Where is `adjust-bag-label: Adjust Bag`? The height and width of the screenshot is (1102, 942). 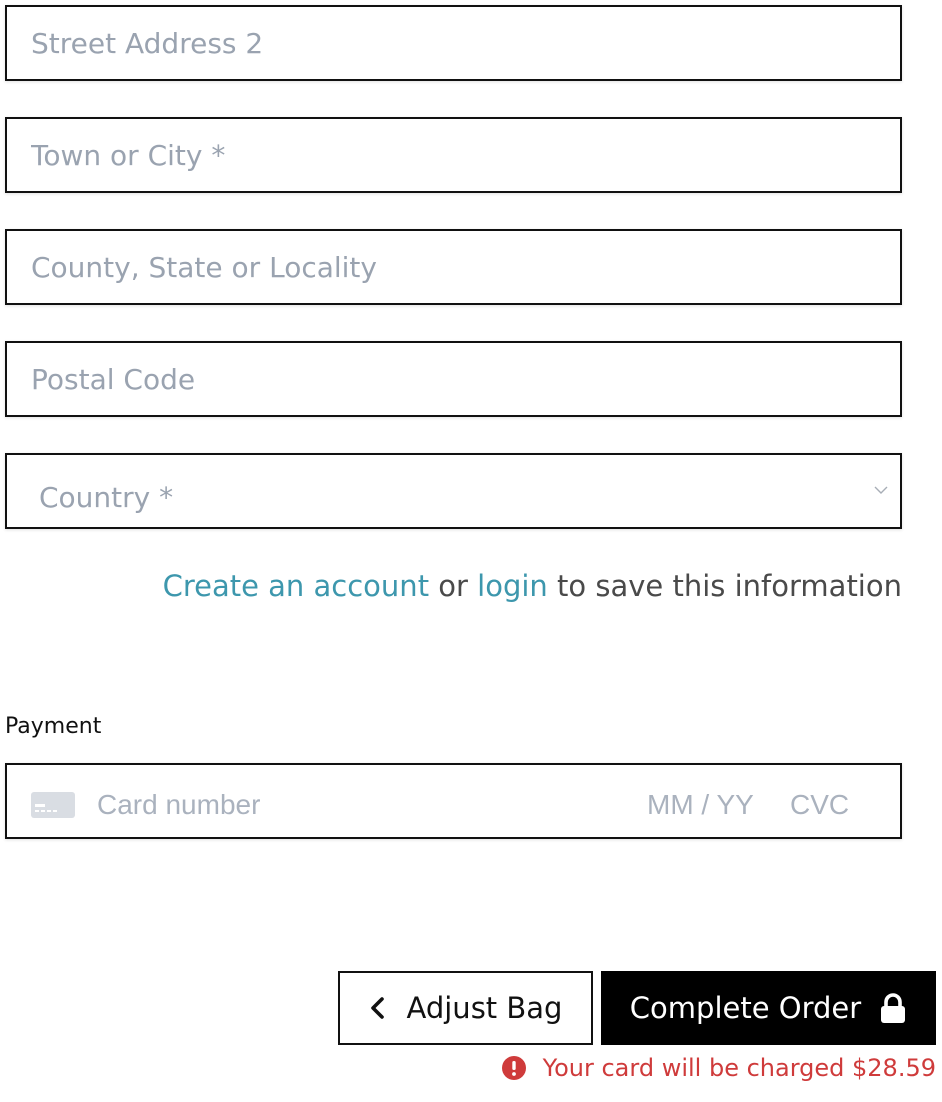 adjust-bag-label: Adjust Bag is located at coordinates (484, 1008).